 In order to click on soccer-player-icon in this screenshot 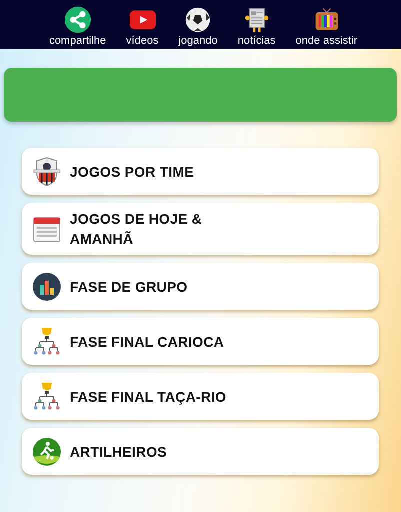, I will do `click(47, 451)`.